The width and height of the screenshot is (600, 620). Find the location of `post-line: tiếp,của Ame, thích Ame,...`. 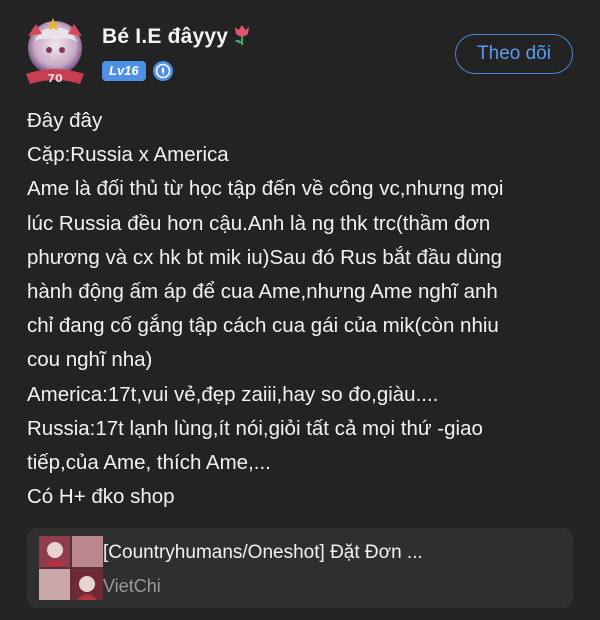

post-line: tiếp,của Ame, thích Ame,... is located at coordinates (149, 463).